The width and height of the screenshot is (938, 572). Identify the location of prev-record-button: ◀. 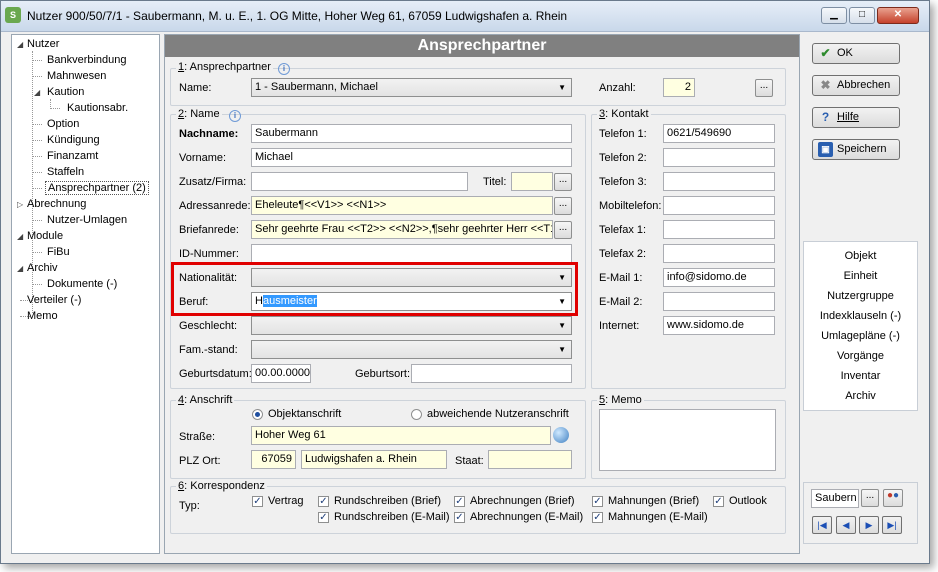
(846, 525).